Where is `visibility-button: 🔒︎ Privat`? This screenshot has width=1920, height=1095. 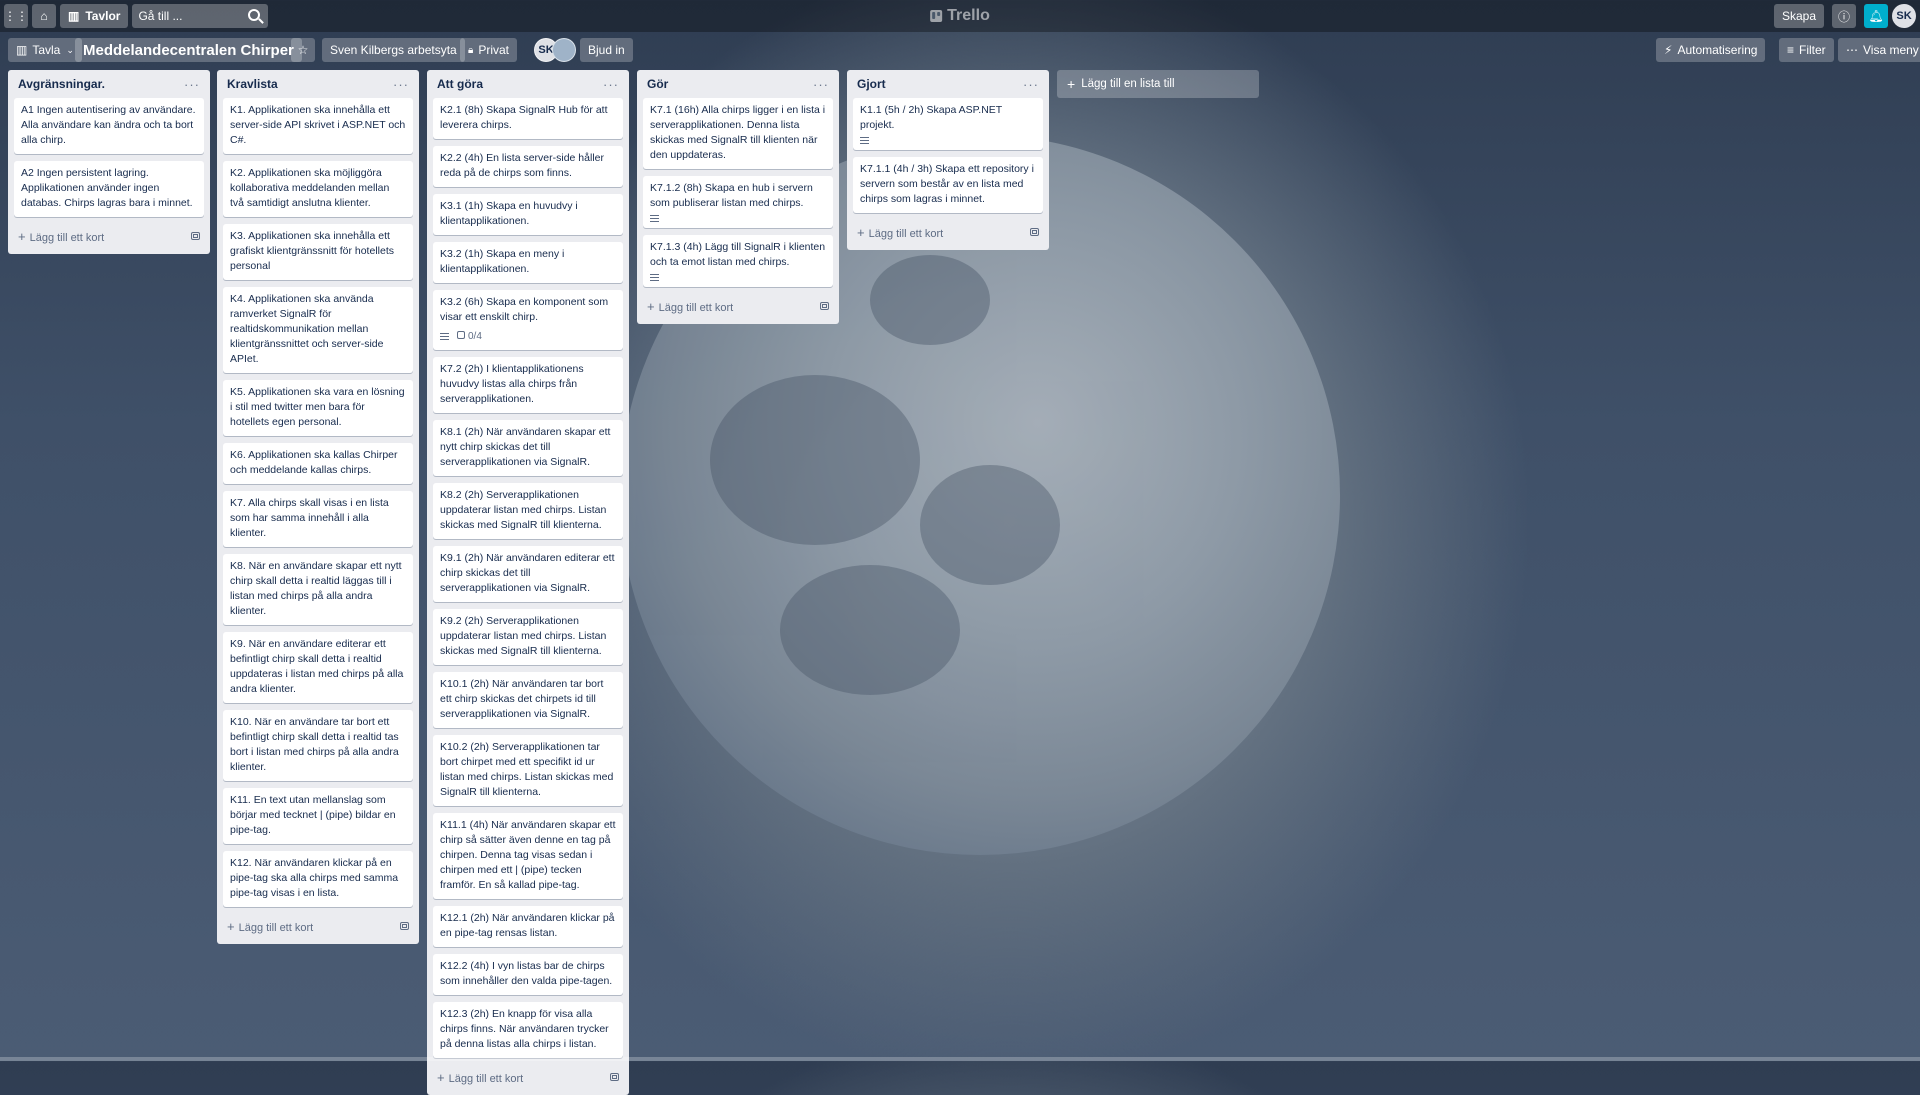
visibility-button: 🔒︎ Privat is located at coordinates (489, 50).